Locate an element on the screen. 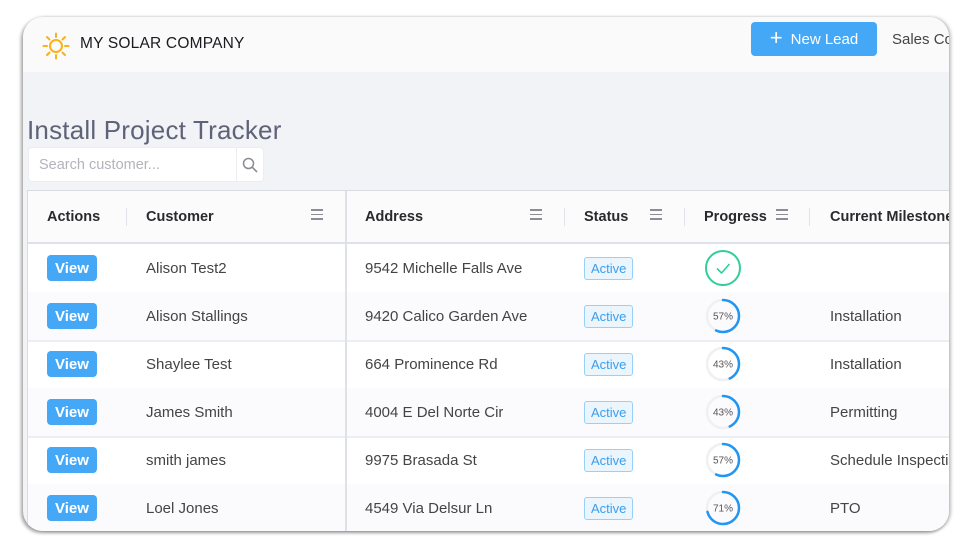  progress-cell: 71% is located at coordinates (723, 507).